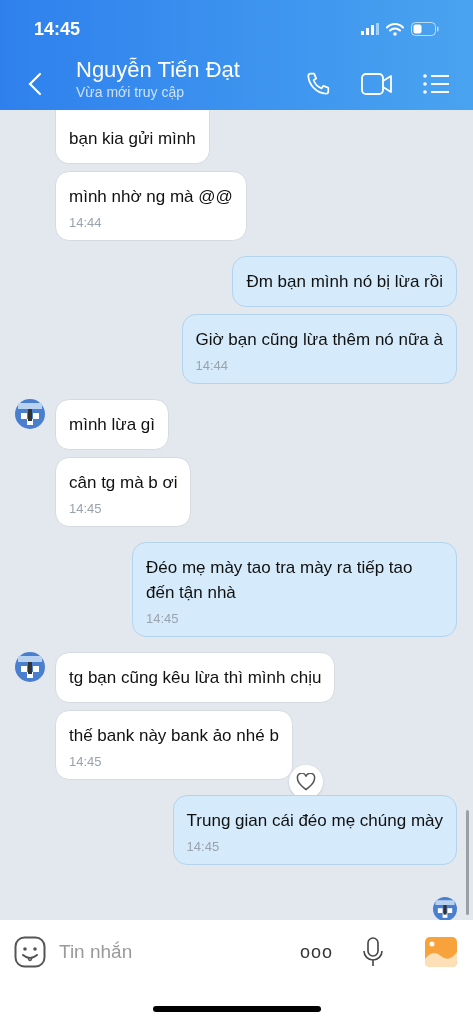 The height and width of the screenshot is (1024, 473). Describe the element at coordinates (123, 483) in the screenshot. I see `message-text: cân tg mà b ơi` at that location.